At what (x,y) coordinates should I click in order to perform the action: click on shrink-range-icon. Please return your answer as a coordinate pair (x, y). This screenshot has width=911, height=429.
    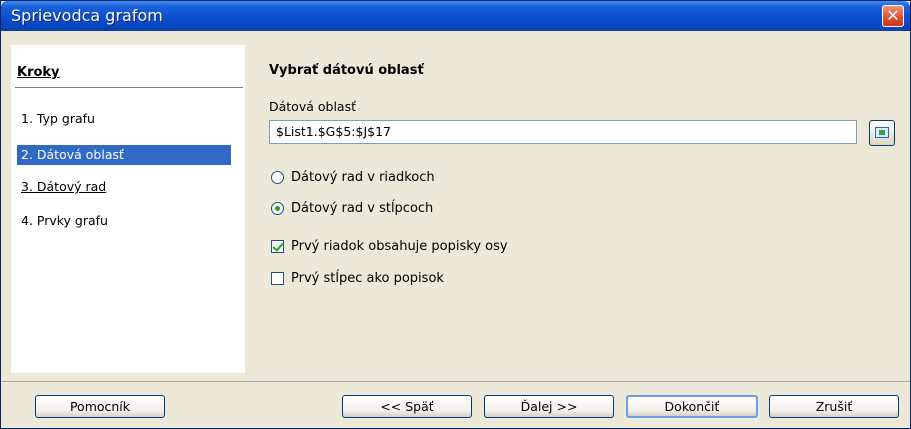
    Looking at the image, I should click on (882, 132).